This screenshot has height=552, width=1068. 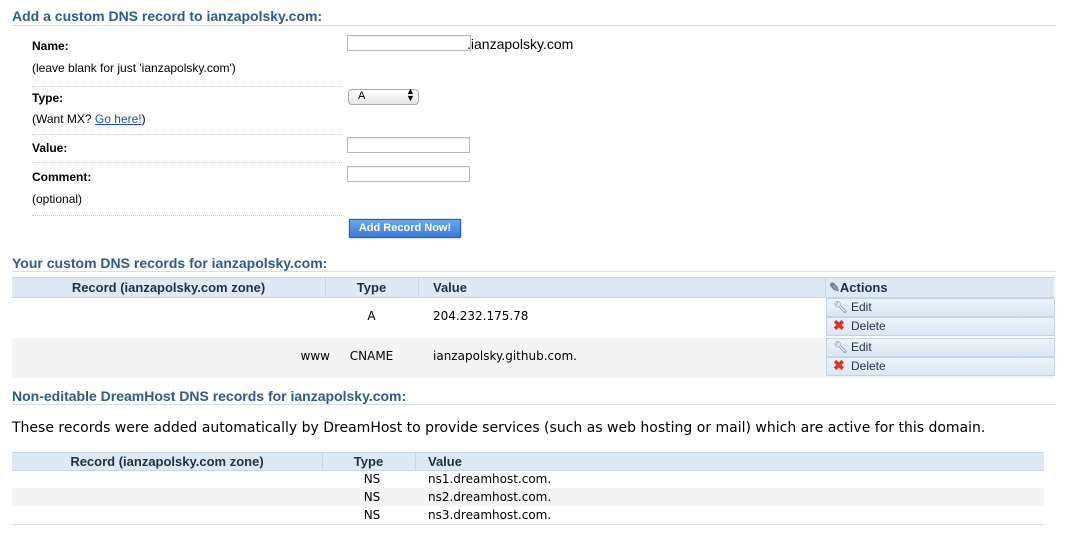 What do you see at coordinates (50, 46) in the screenshot?
I see `name-label: Name:` at bounding box center [50, 46].